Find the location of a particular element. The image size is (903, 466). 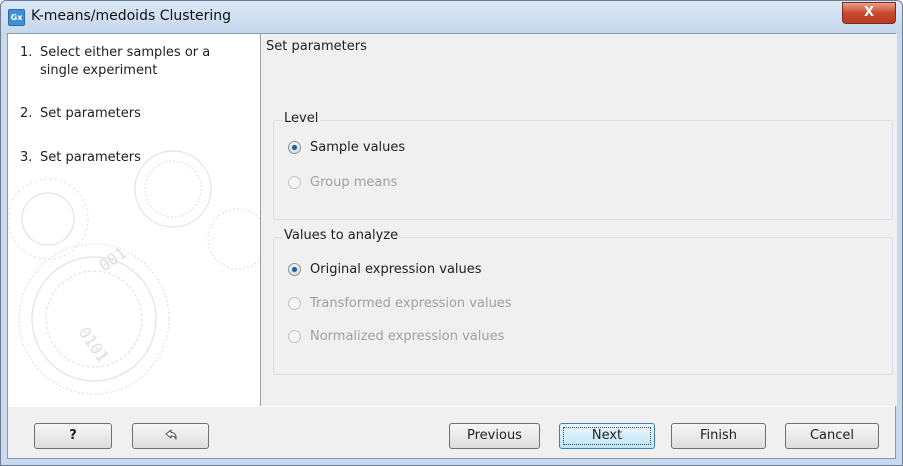

reset-icon is located at coordinates (171, 434).